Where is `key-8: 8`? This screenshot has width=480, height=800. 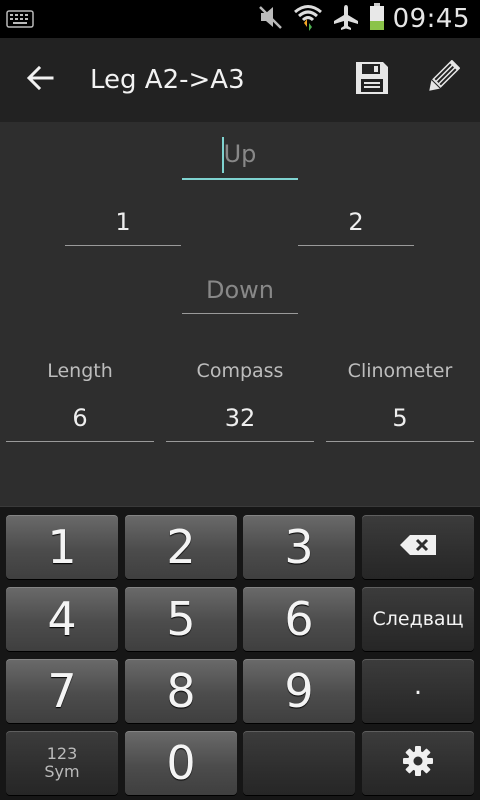 key-8: 8 is located at coordinates (181, 691).